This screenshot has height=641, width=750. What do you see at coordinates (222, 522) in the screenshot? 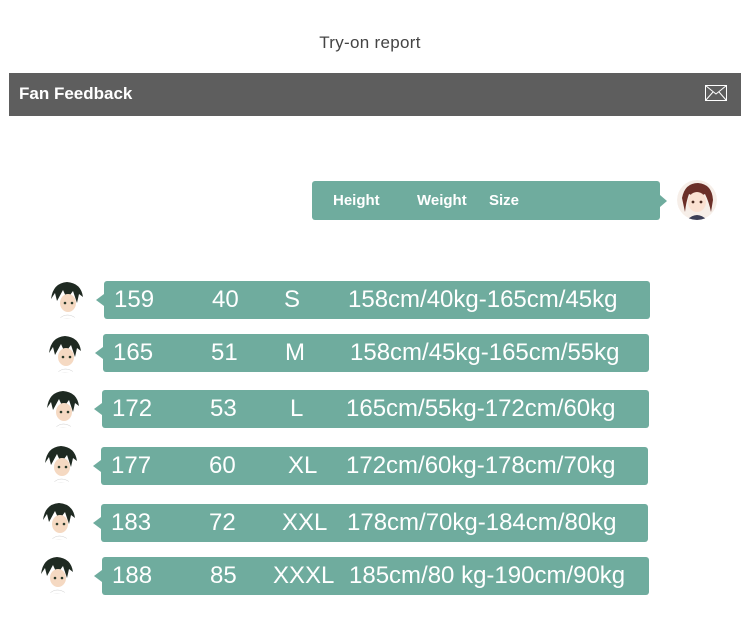
I see `weight-value: 72` at bounding box center [222, 522].